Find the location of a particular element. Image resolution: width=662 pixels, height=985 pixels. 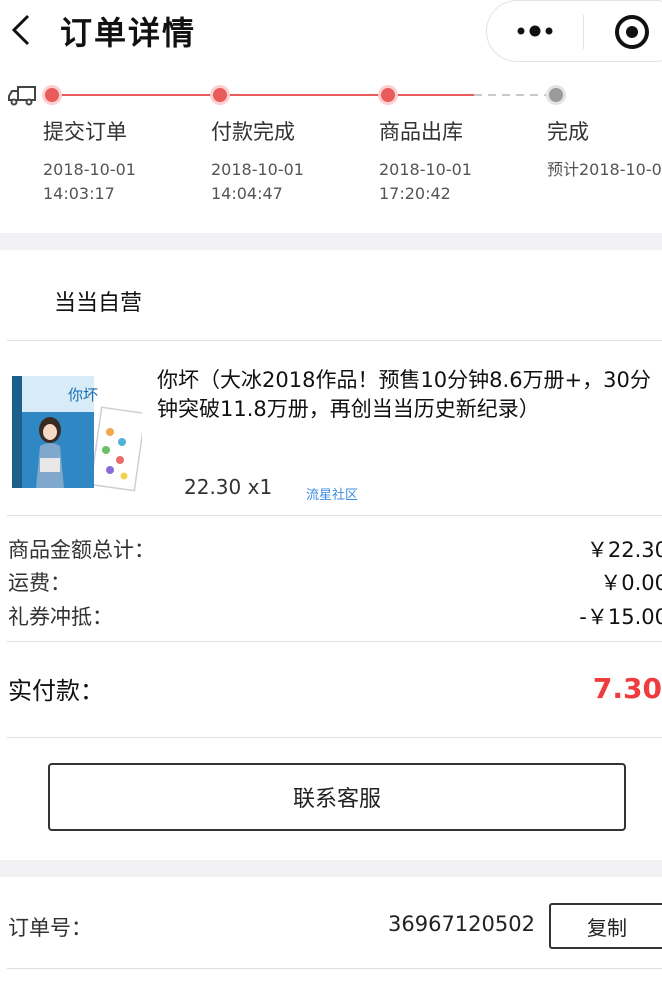

more-dots-icon is located at coordinates (535, 31).